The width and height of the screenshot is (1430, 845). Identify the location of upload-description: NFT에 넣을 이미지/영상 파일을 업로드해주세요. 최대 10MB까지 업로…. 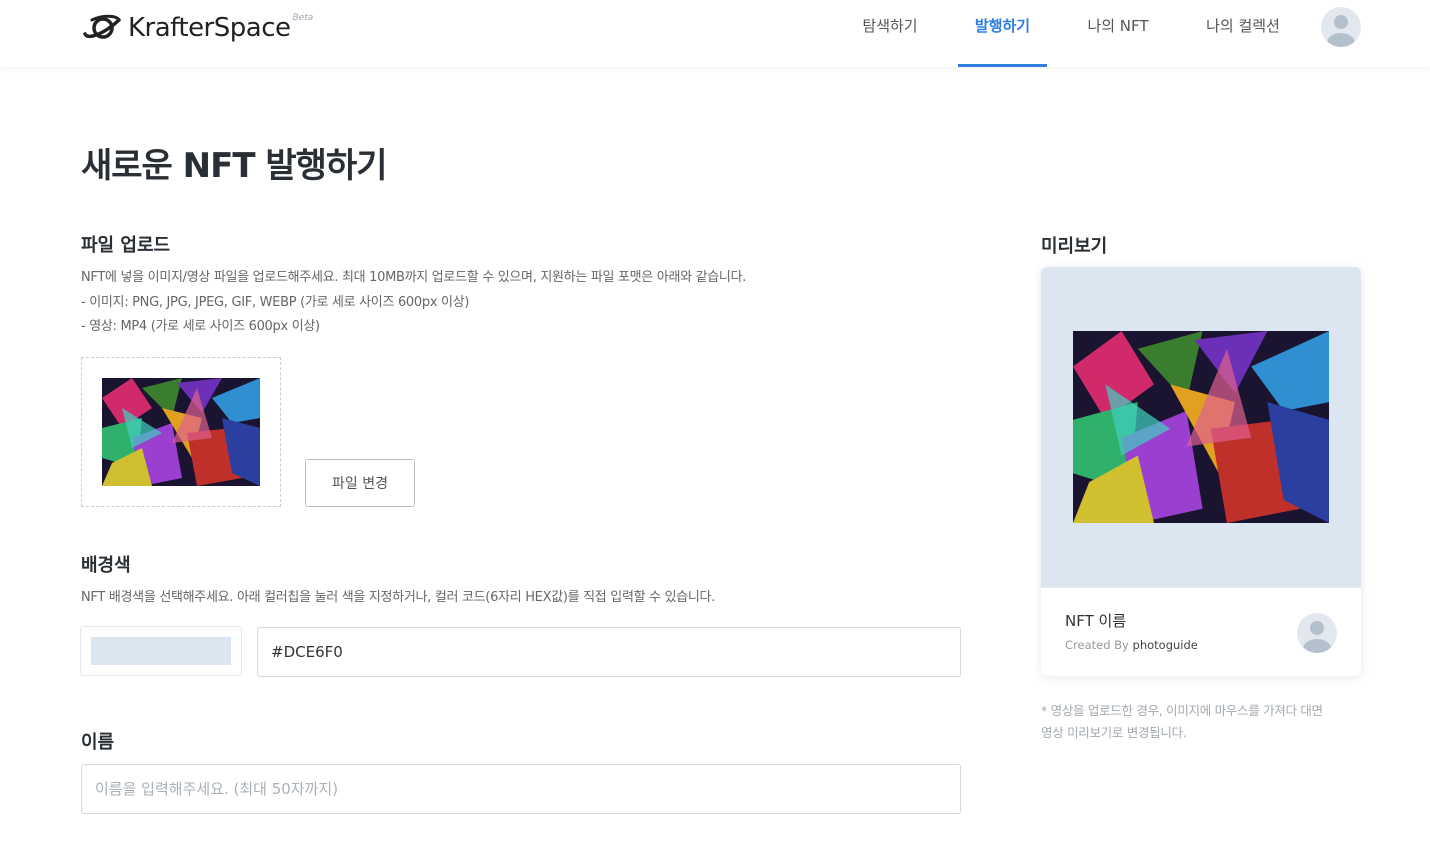
(531, 303).